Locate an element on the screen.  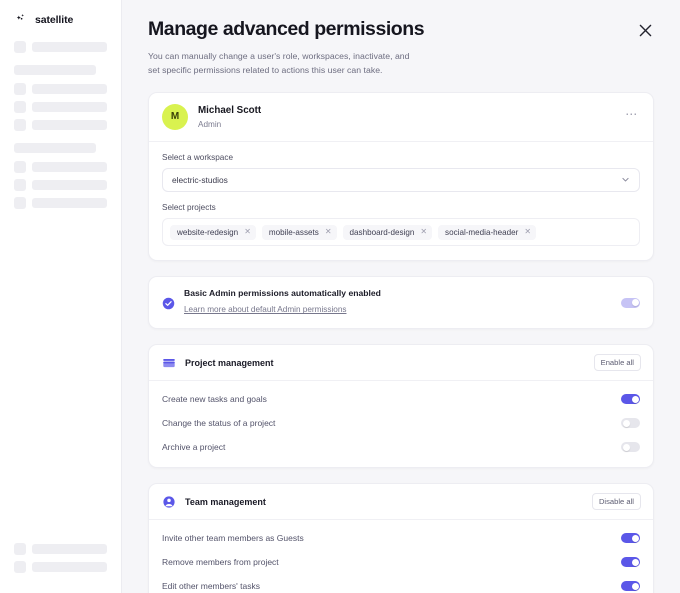
project-tag-label: social-media-header is located at coordinates (482, 232).